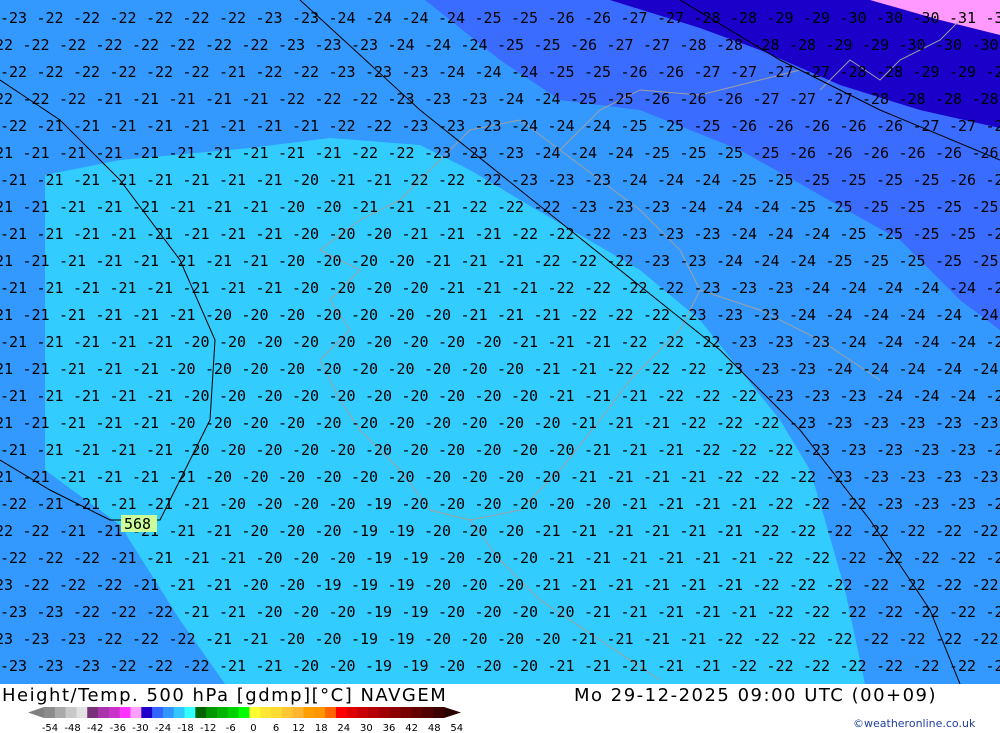 This screenshot has height=733, width=1000. I want to click on temperature-value: -30, so click(912, 45).